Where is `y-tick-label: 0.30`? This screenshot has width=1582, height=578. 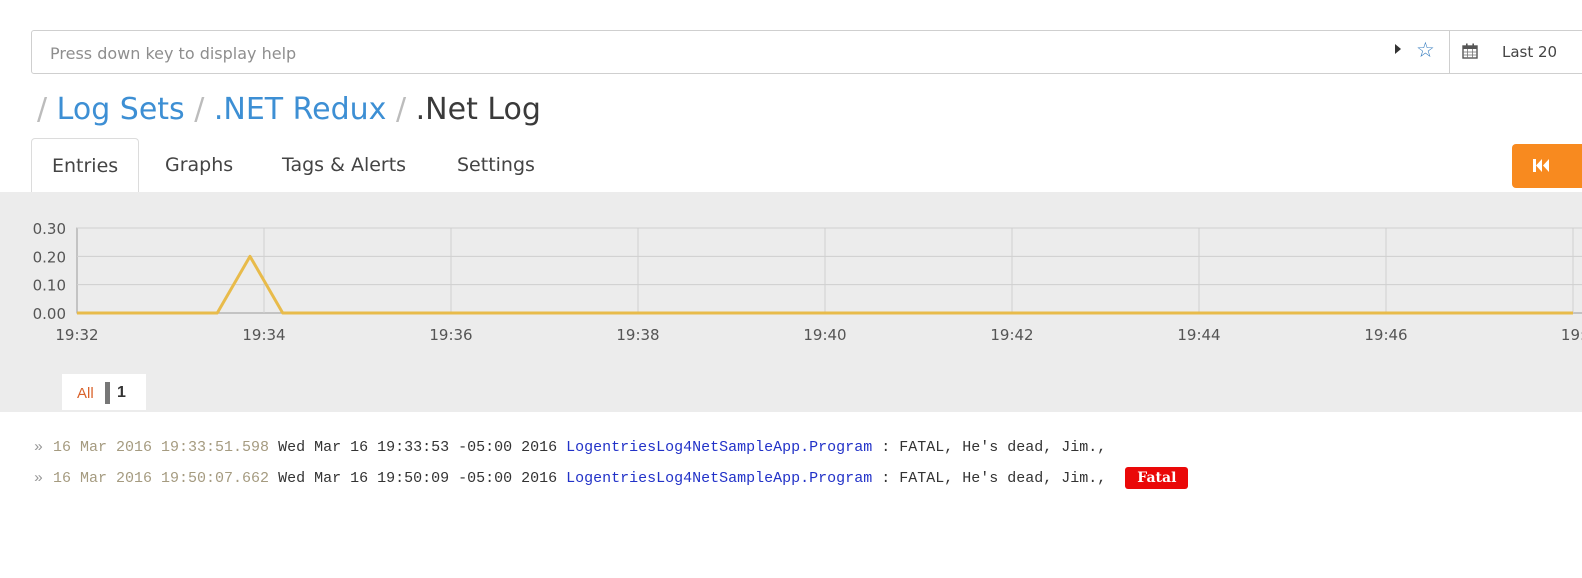
y-tick-label: 0.30 is located at coordinates (49, 229).